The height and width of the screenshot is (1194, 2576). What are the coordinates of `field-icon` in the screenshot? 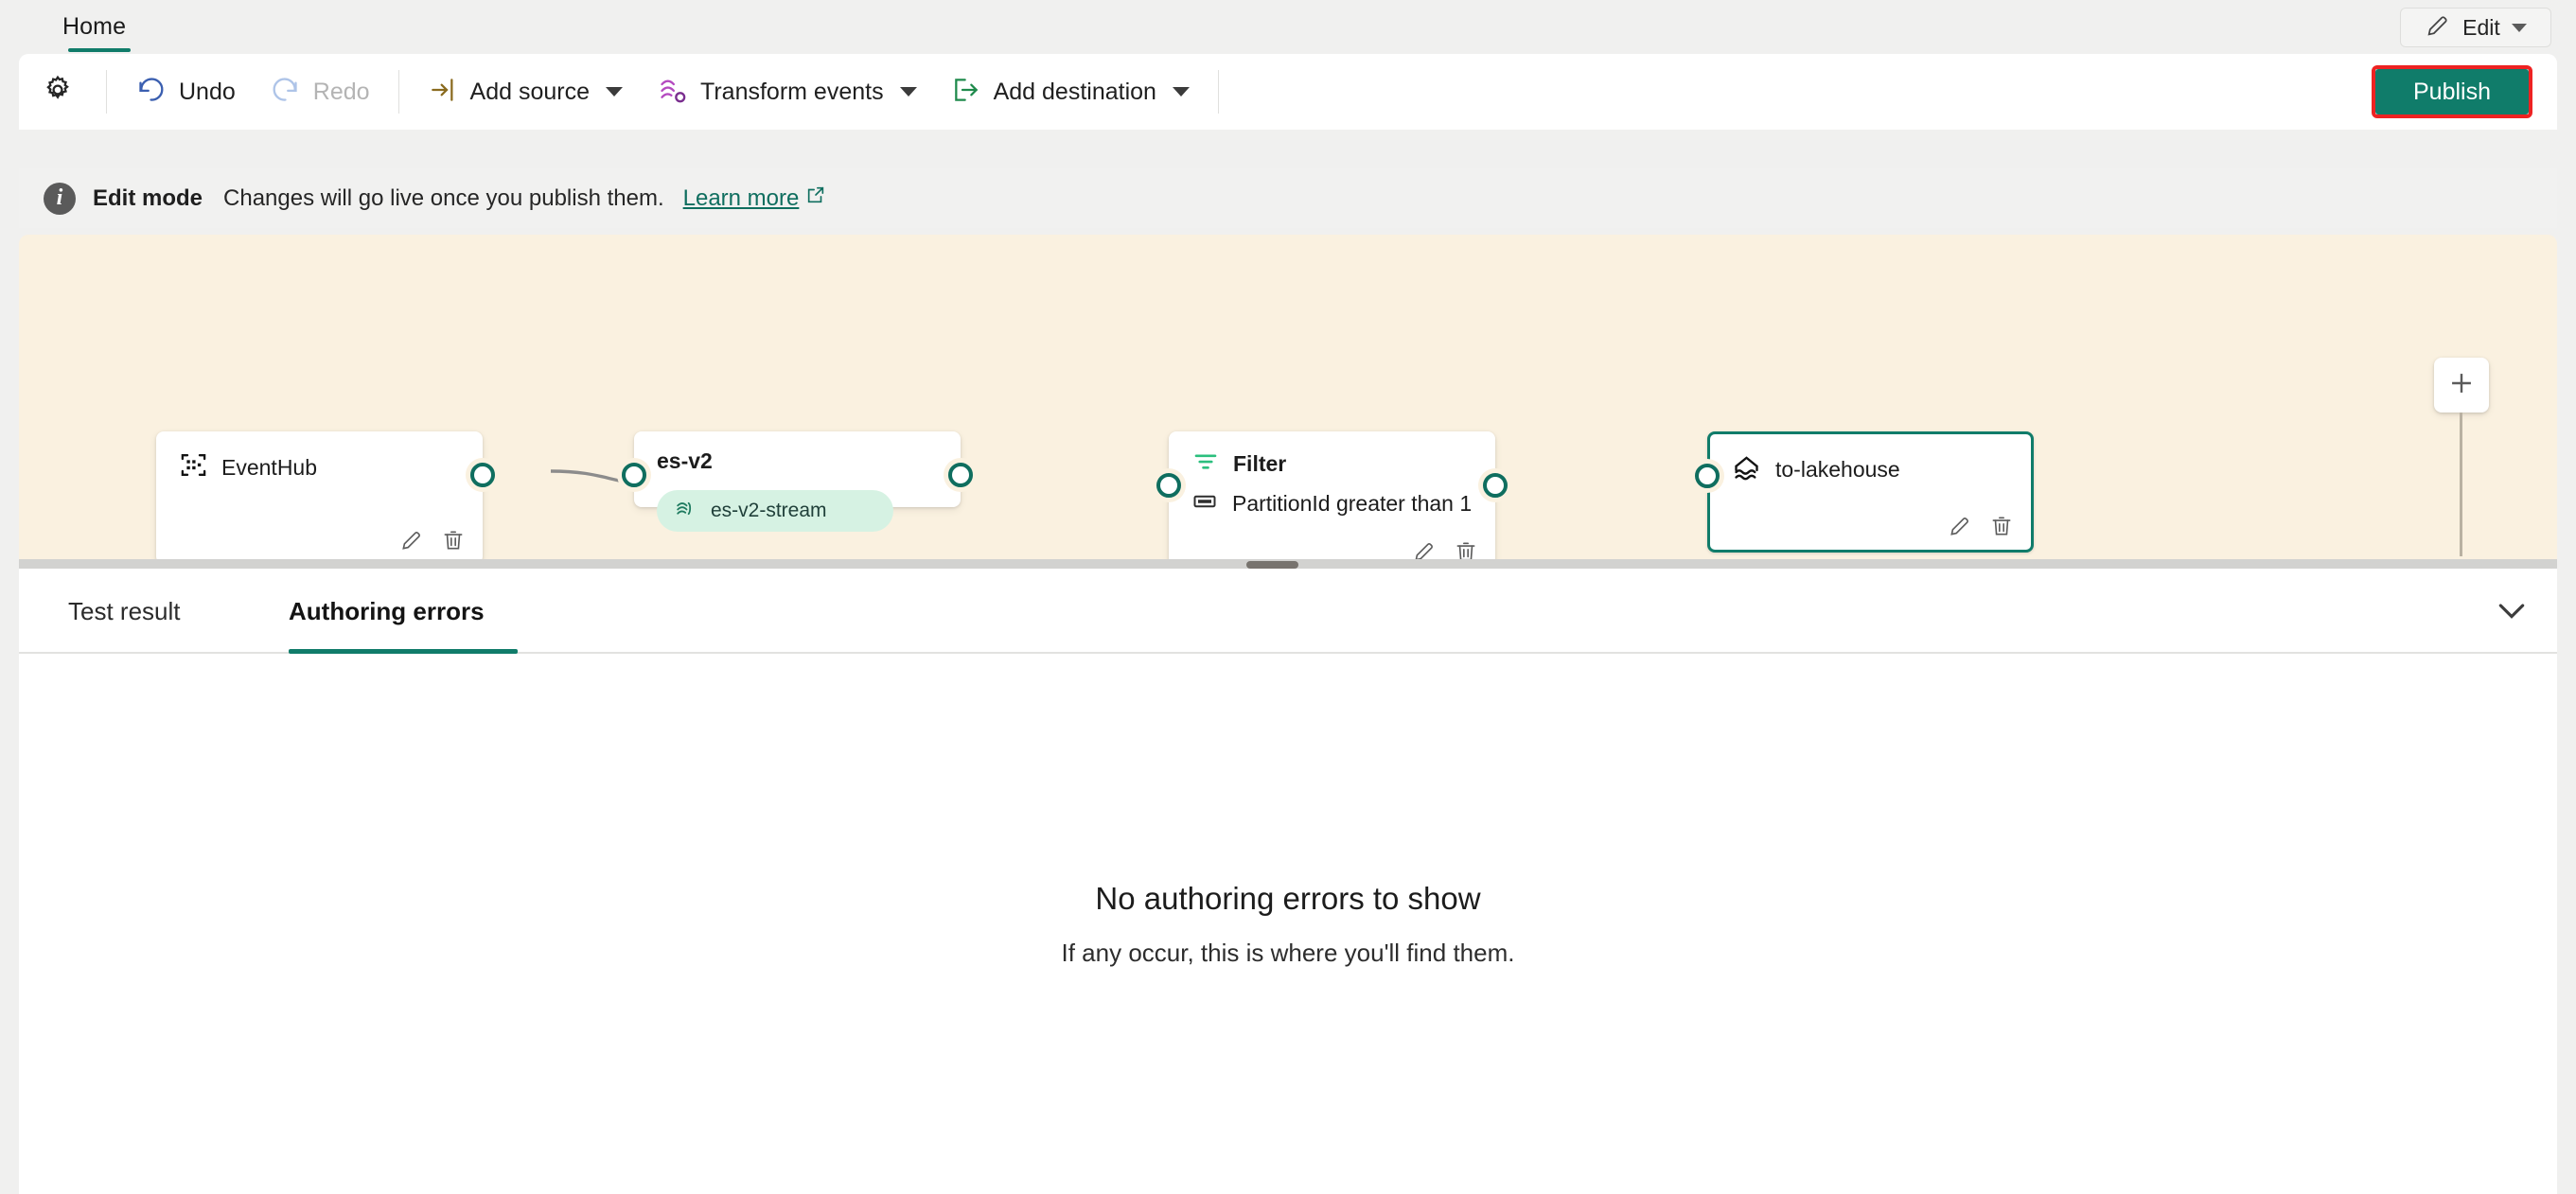 It's located at (1204, 503).